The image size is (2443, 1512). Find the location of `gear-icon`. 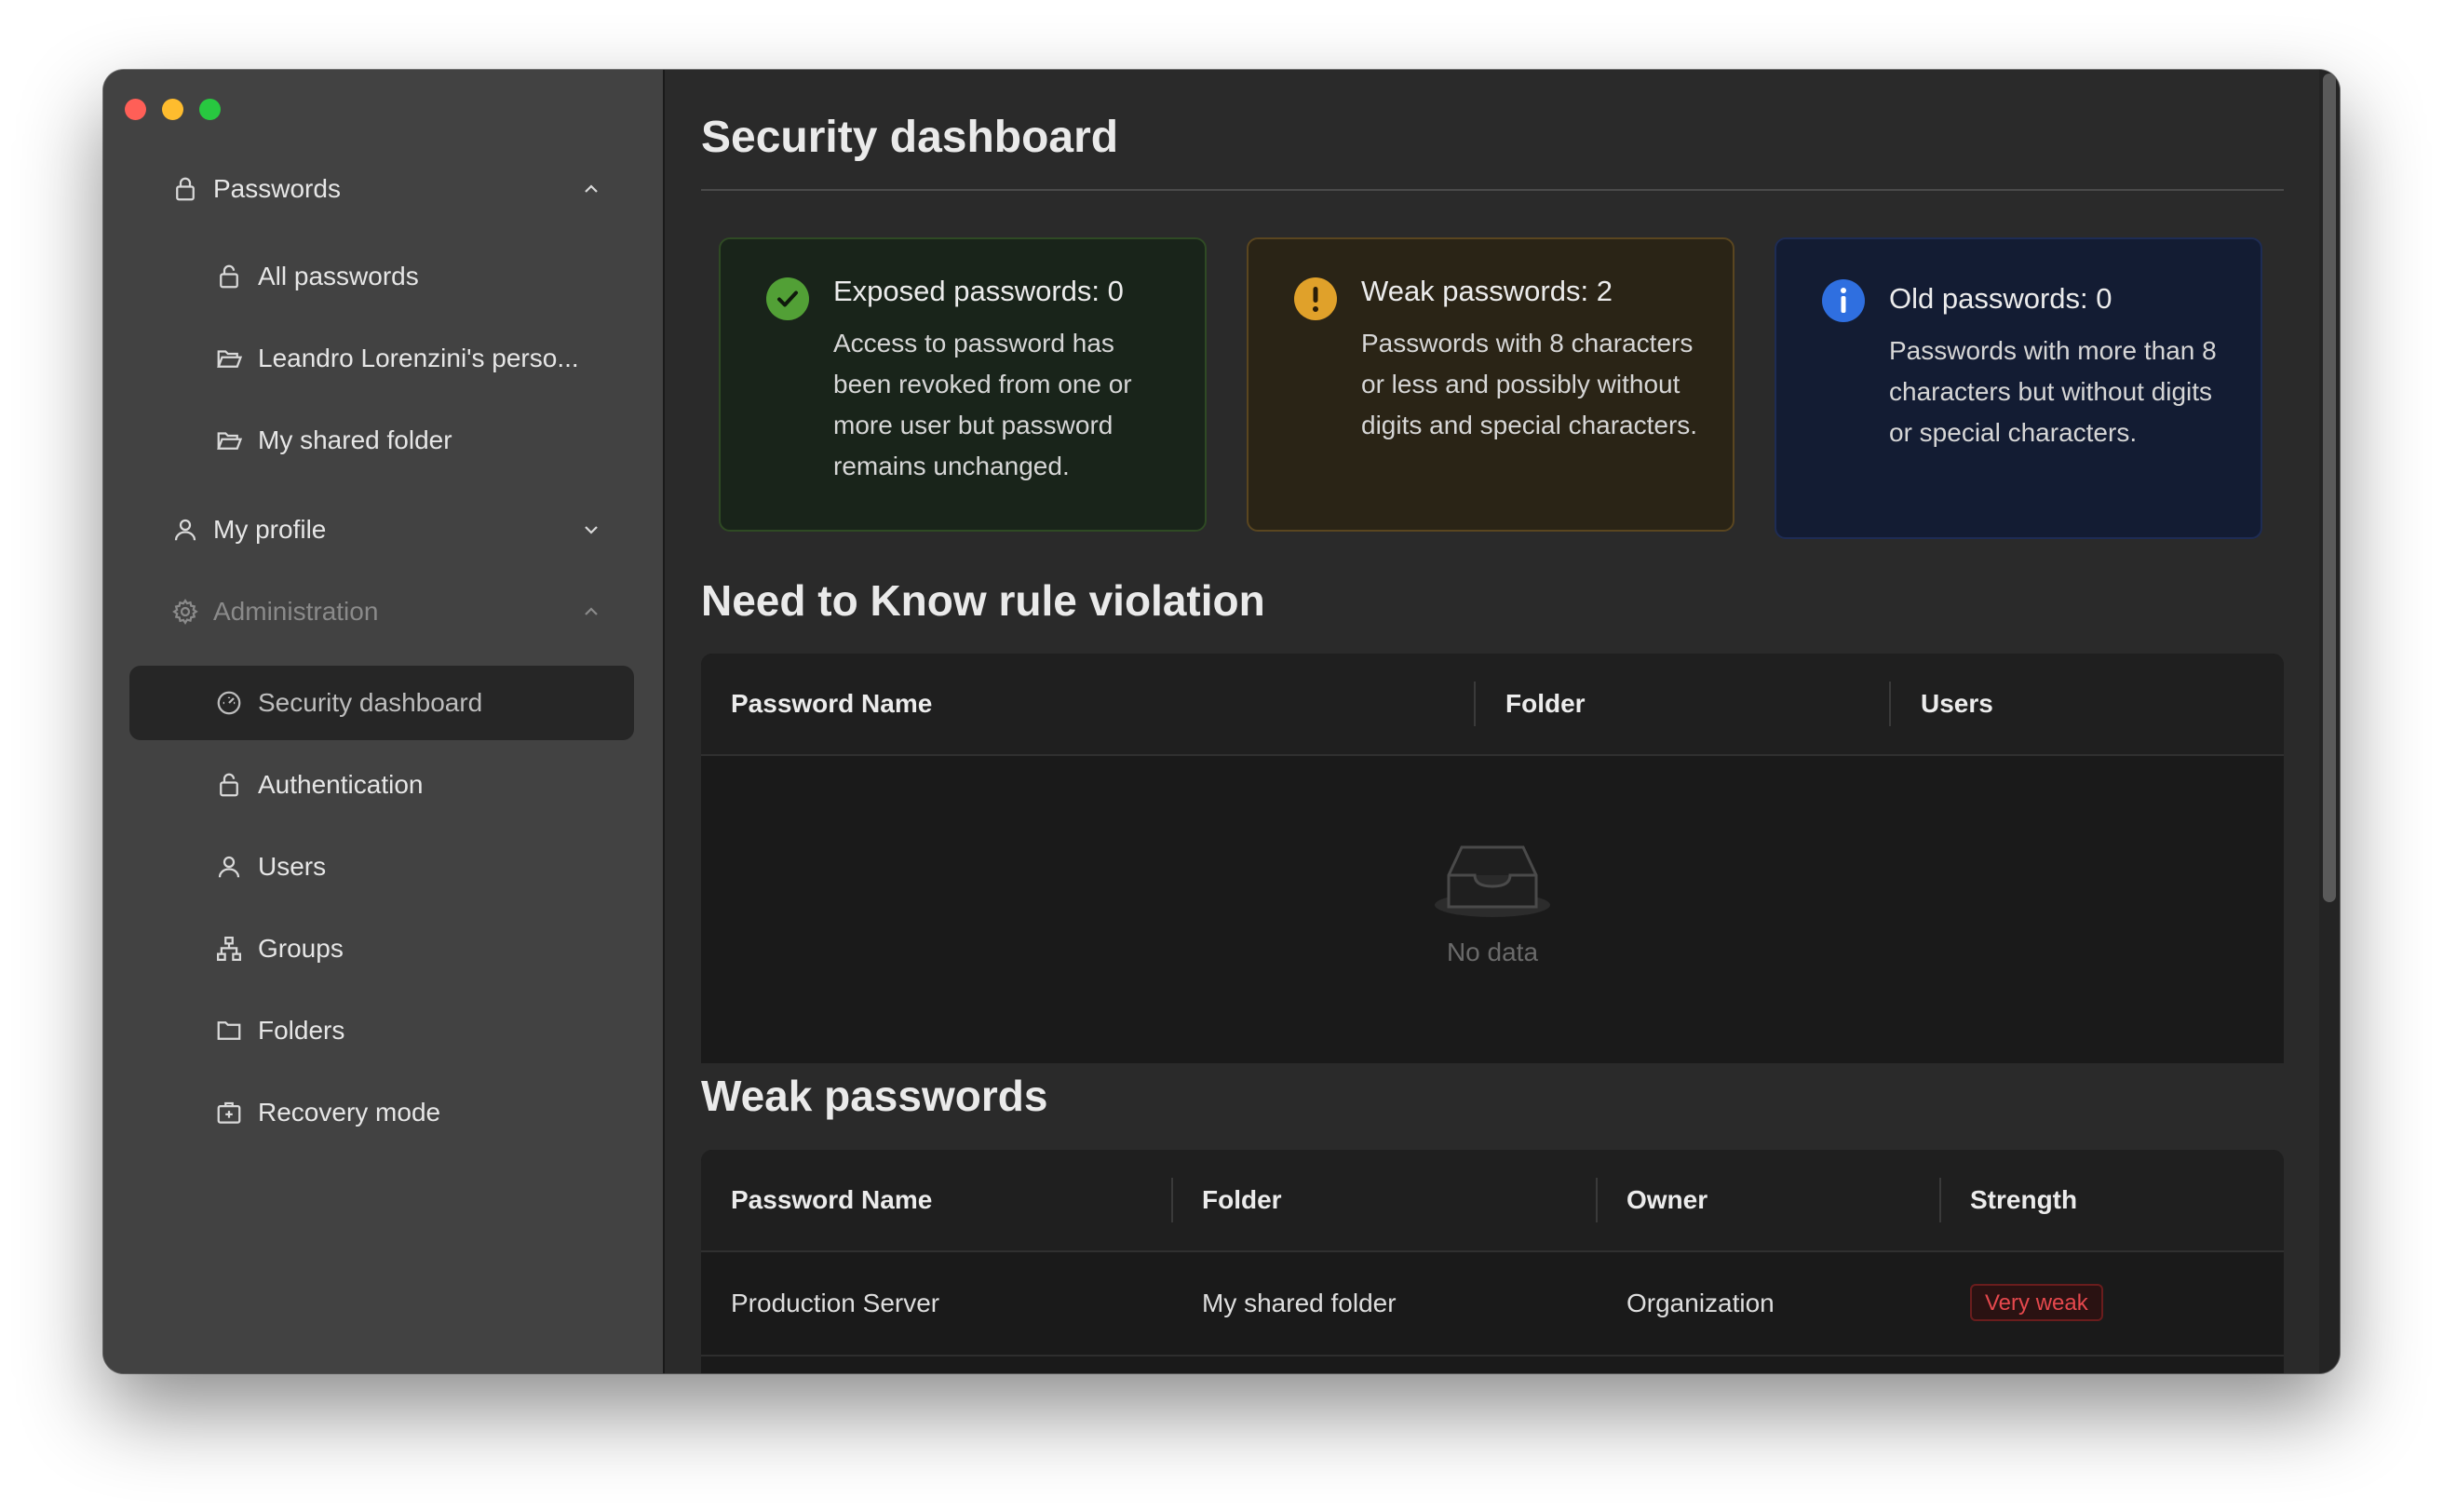

gear-icon is located at coordinates (185, 612).